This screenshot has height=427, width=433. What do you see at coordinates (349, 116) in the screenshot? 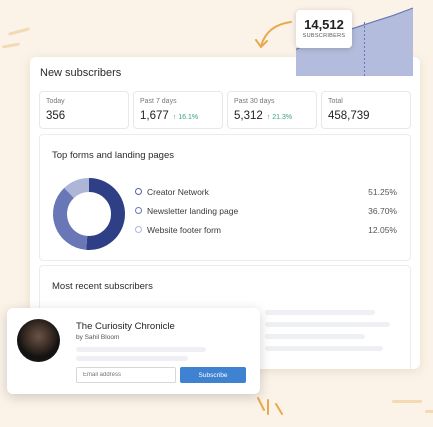
I see `stat-value: 458,739` at bounding box center [349, 116].